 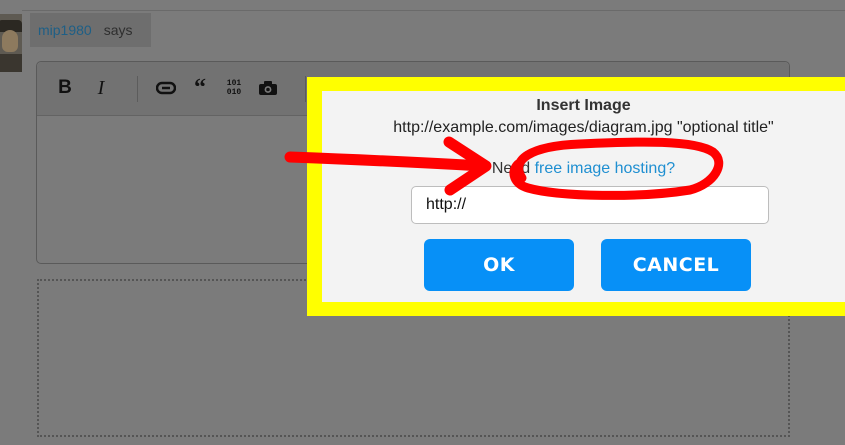 What do you see at coordinates (590, 205) in the screenshot?
I see `image-url-input` at bounding box center [590, 205].